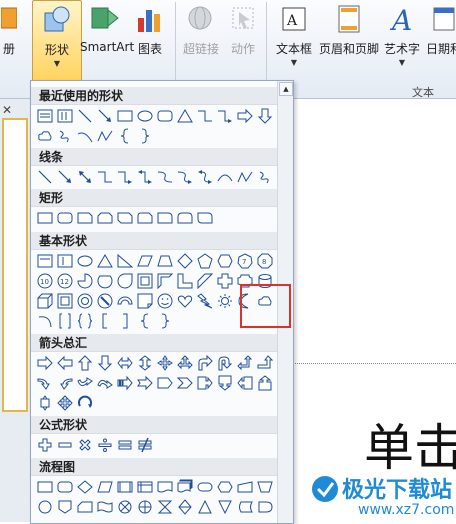 The image size is (456, 524). I want to click on action-button: 动作, so click(243, 42).